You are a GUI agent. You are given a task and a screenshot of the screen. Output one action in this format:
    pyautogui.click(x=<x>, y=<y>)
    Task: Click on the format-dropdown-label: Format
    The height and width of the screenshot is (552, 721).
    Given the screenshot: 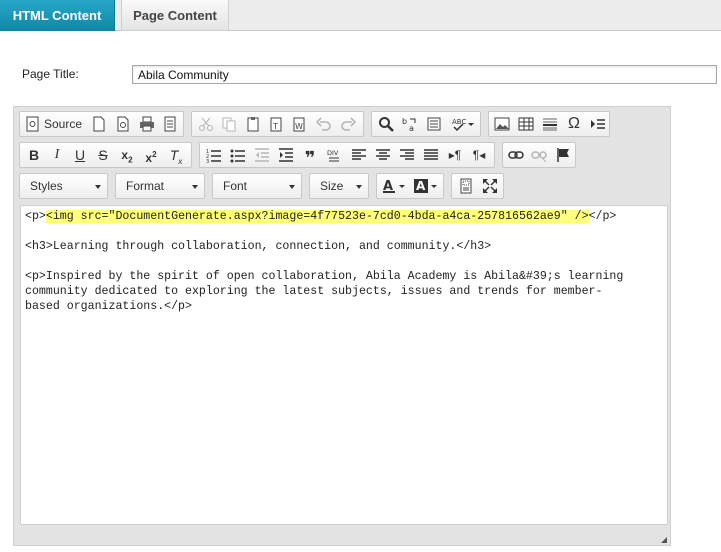 What is the action you would take?
    pyautogui.click(x=145, y=186)
    